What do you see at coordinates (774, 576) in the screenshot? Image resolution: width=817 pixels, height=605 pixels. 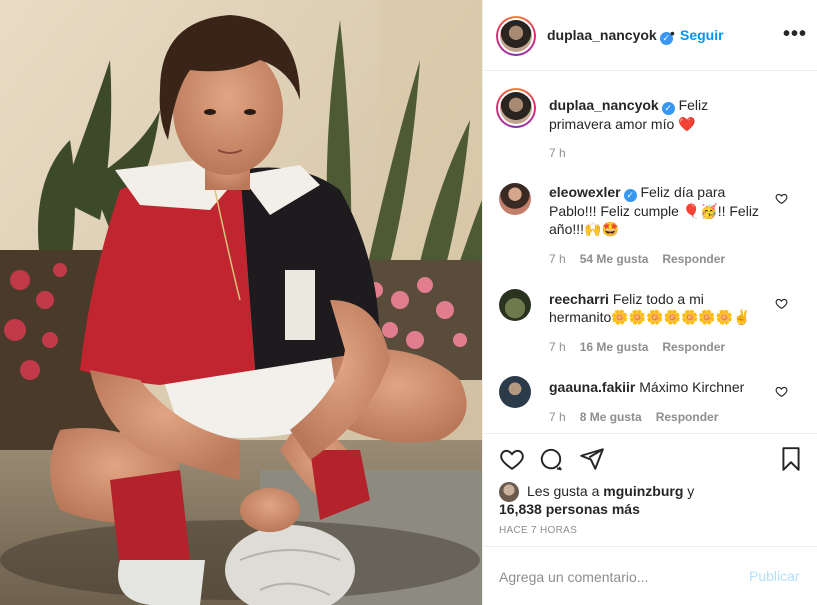 I see `publish-button: Publicar` at bounding box center [774, 576].